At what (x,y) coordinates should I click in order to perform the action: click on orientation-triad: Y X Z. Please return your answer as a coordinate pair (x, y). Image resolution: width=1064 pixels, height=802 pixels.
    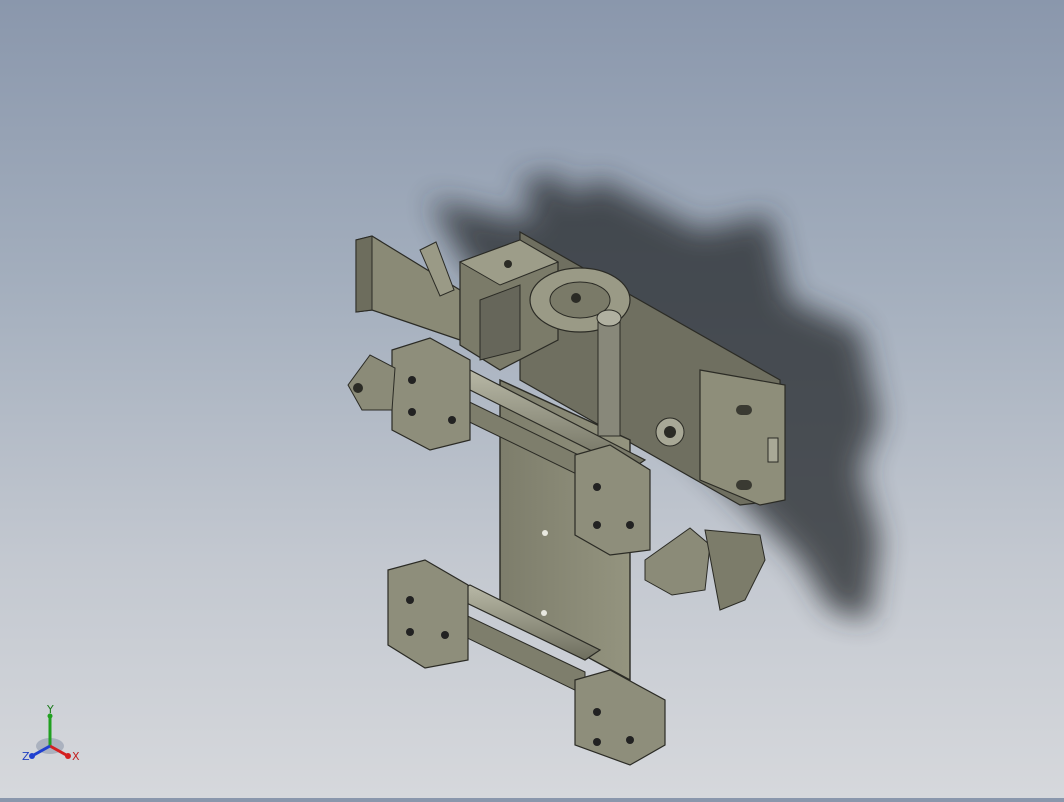
    Looking at the image, I should click on (53, 735).